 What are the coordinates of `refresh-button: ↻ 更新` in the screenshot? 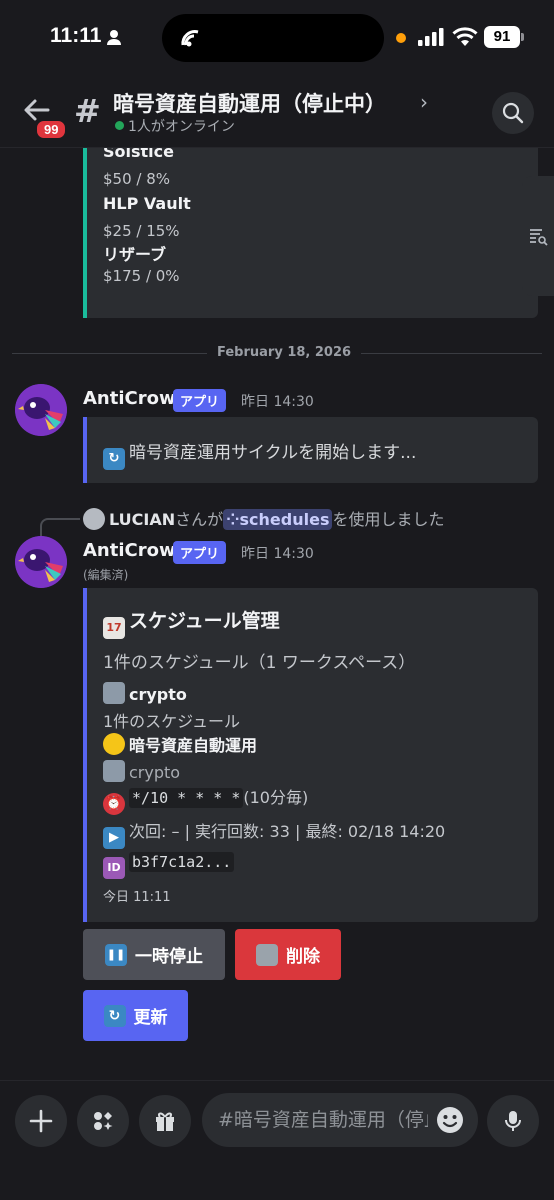 It's located at (135, 1015).